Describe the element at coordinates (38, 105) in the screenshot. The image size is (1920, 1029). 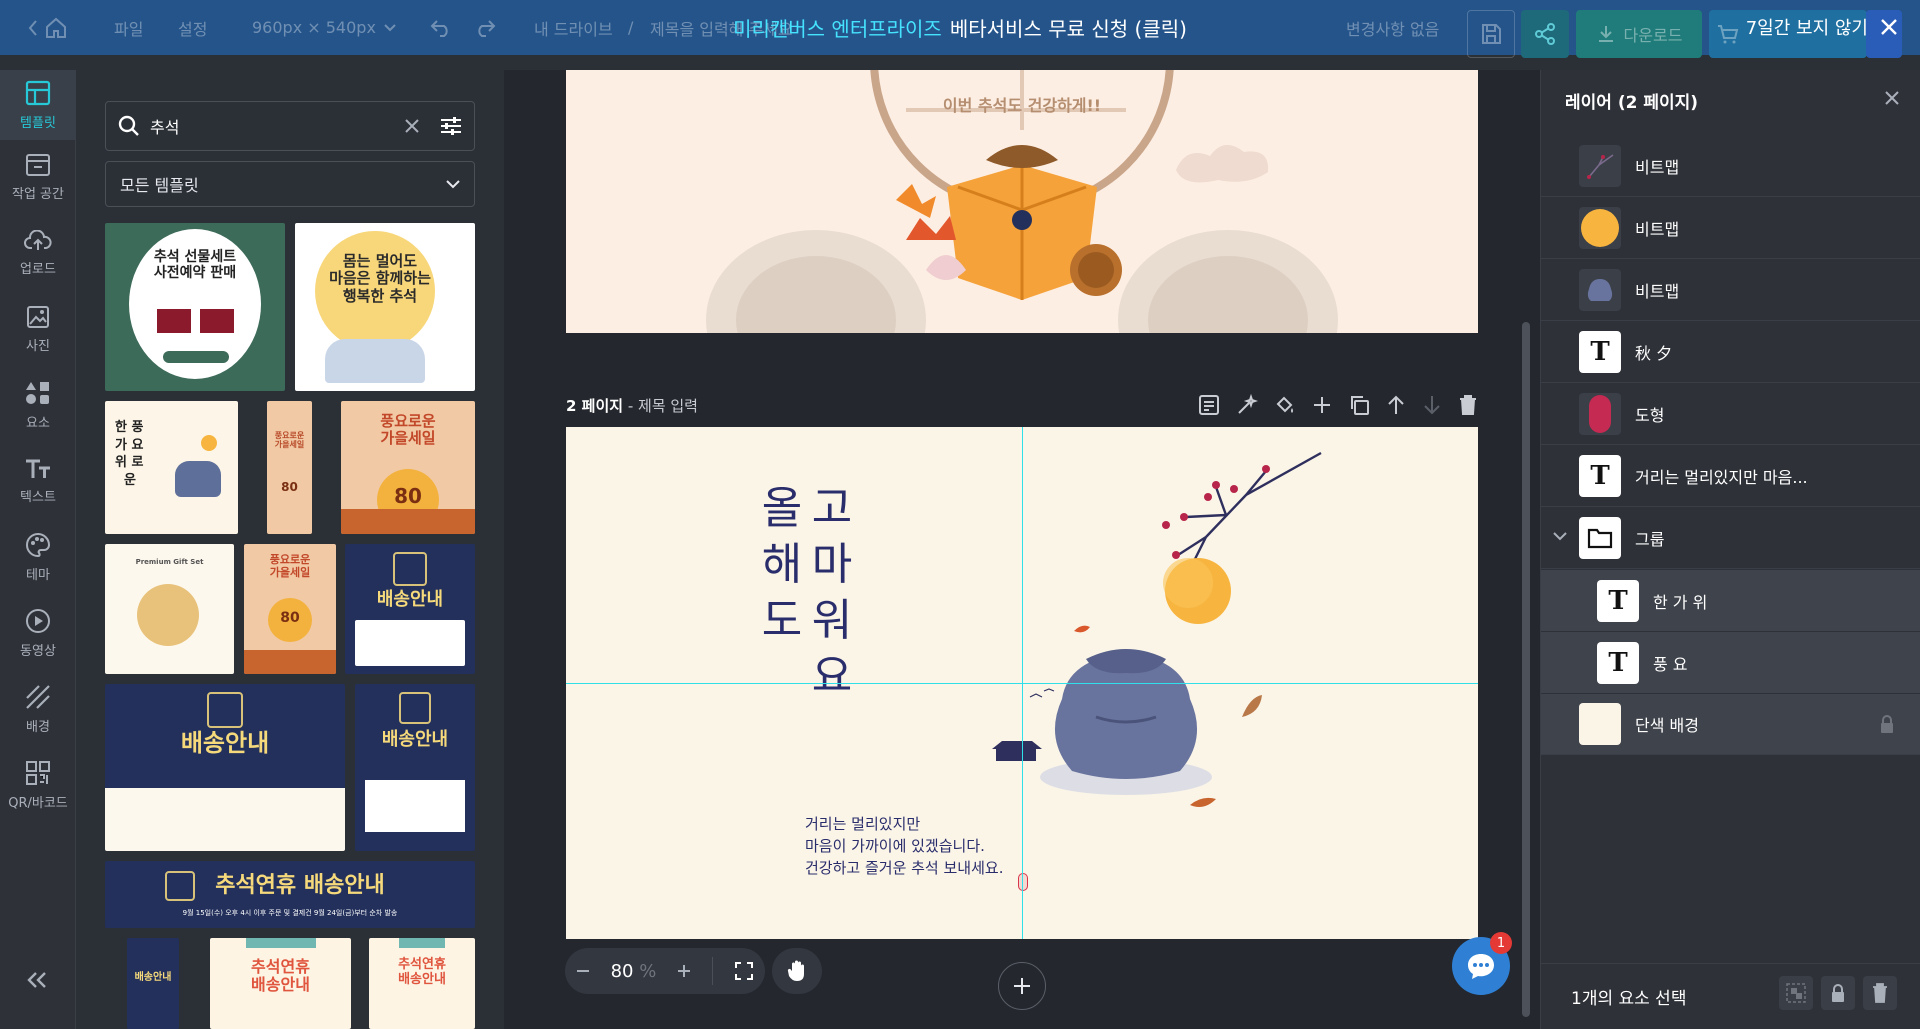
I see `rail-item-template: 템플릿` at that location.